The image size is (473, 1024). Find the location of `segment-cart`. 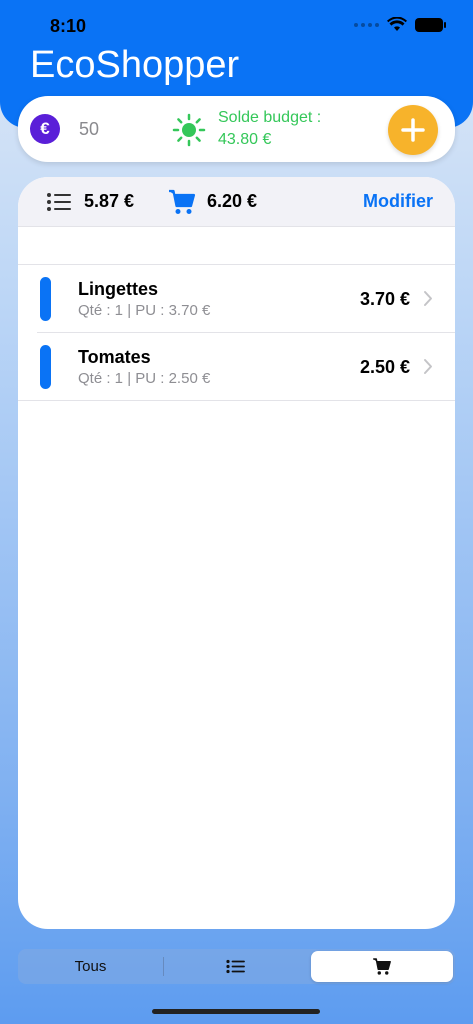

segment-cart is located at coordinates (382, 966).